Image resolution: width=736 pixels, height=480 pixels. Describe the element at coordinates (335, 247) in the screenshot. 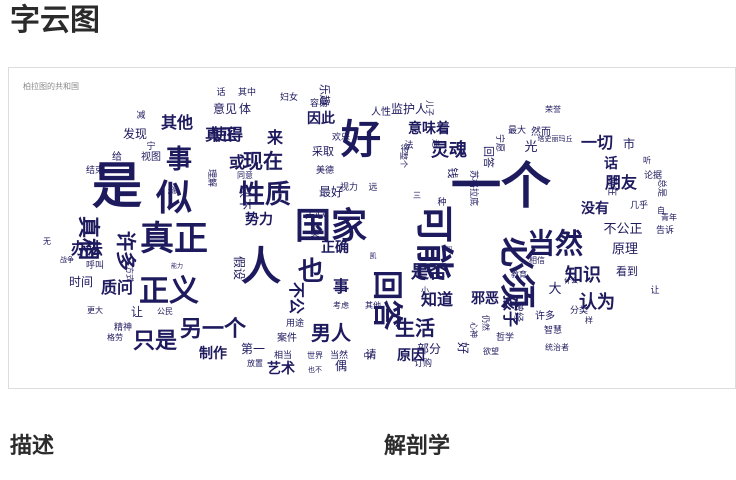

I see `wordcloud-word: 正确` at that location.